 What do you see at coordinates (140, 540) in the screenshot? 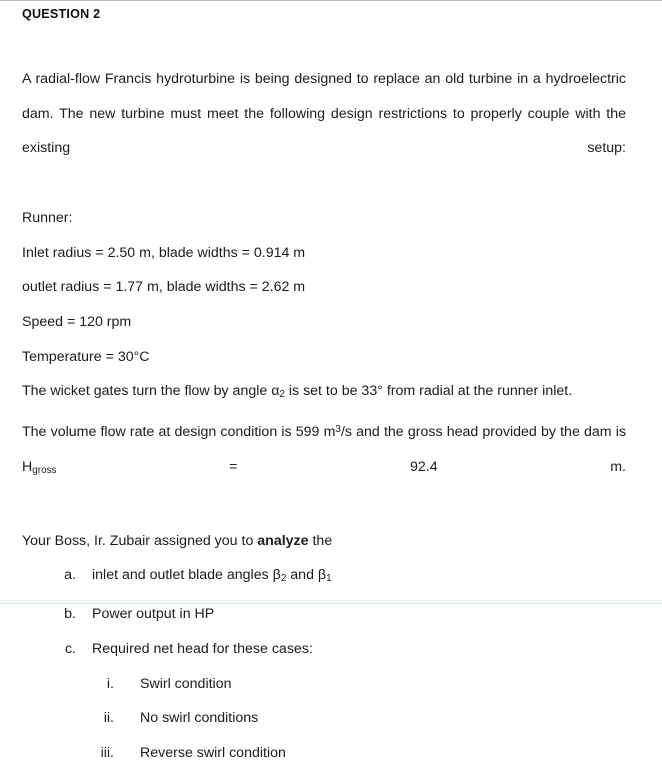
I see `task-text-before: Your Boss, Ir. Zubair assigned you to` at bounding box center [140, 540].